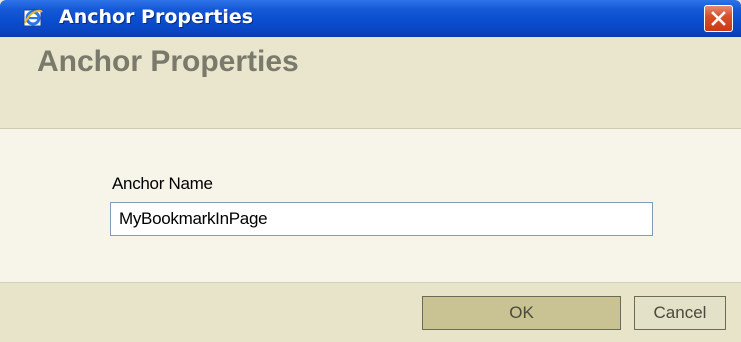 The height and width of the screenshot is (342, 741). I want to click on anchor-name-label: Anchor Name, so click(162, 183).